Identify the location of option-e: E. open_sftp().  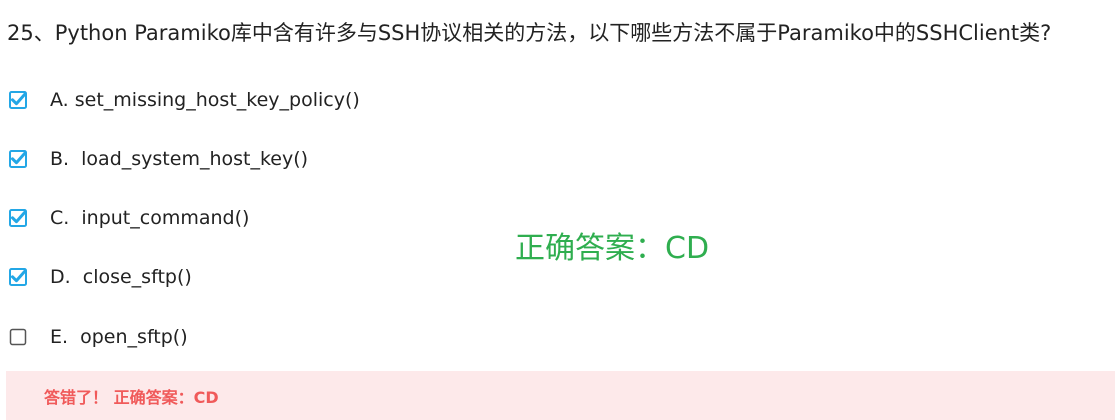
(98, 337).